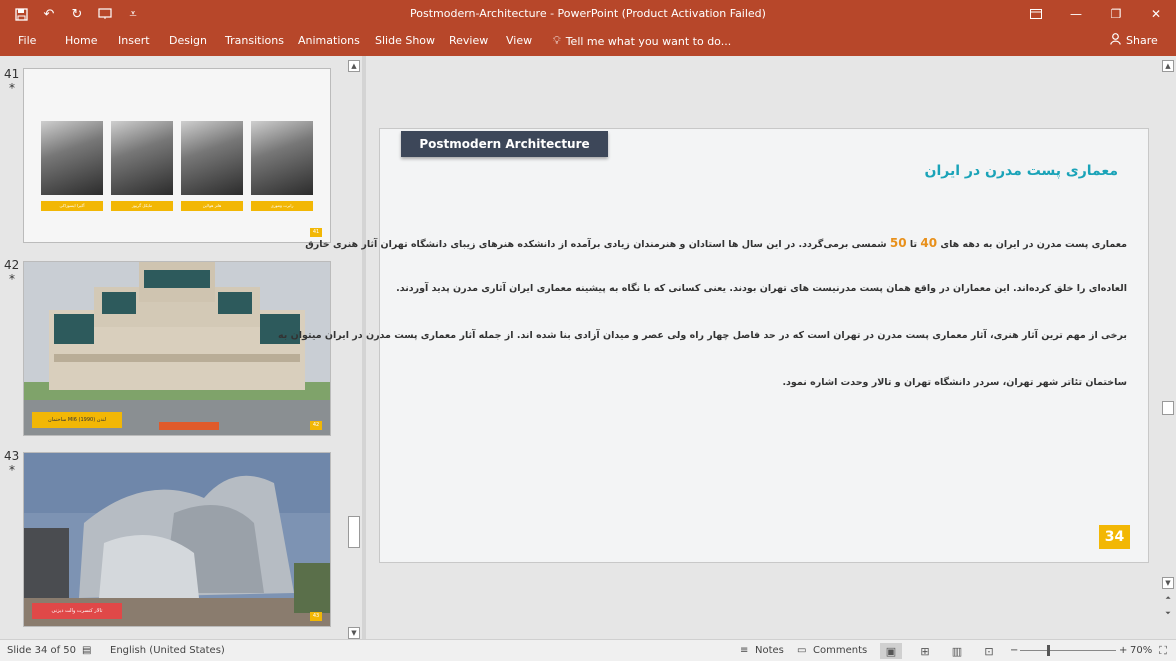 The width and height of the screenshot is (1176, 661). What do you see at coordinates (1163, 651) in the screenshot?
I see `fit-window-icon: ⛶` at bounding box center [1163, 651].